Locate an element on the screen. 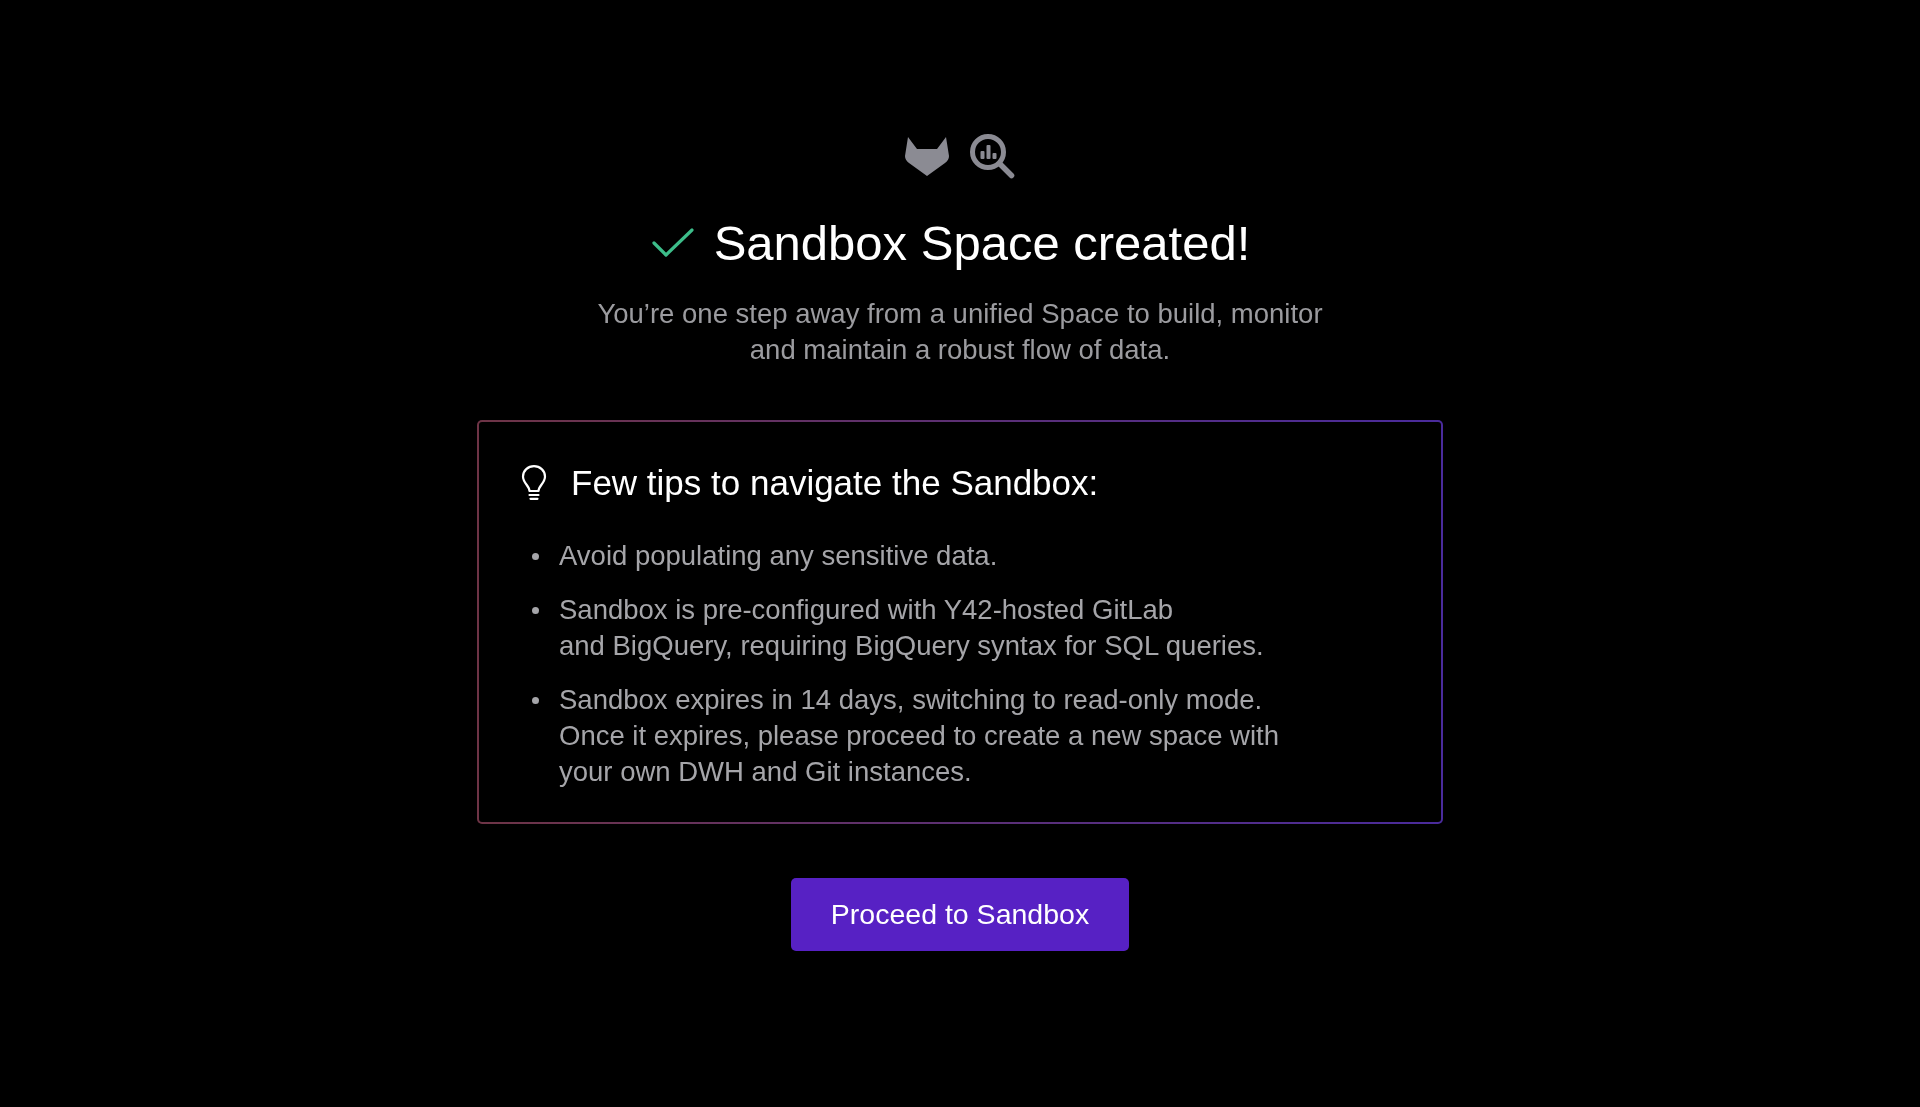 The image size is (1920, 1107). title: Sandbox Space created! is located at coordinates (982, 243).